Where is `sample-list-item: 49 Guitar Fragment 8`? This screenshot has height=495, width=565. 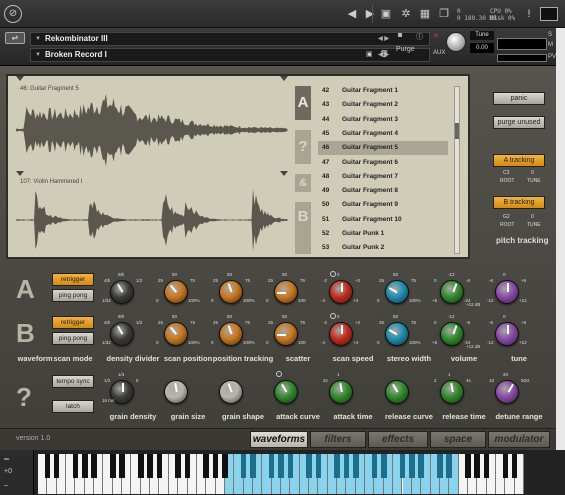 sample-list-item: 49 Guitar Fragment 8 is located at coordinates (383, 191).